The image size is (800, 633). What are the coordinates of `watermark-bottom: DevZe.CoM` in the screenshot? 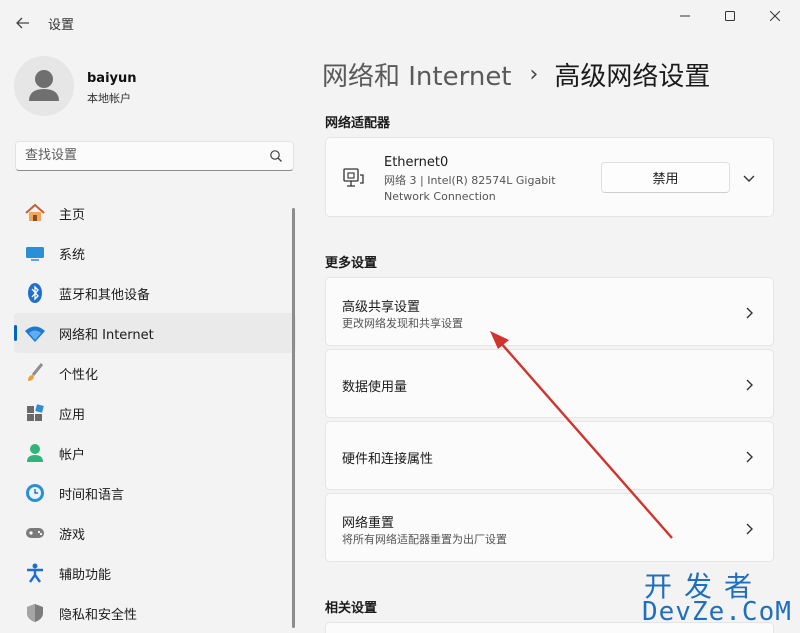 It's located at (717, 612).